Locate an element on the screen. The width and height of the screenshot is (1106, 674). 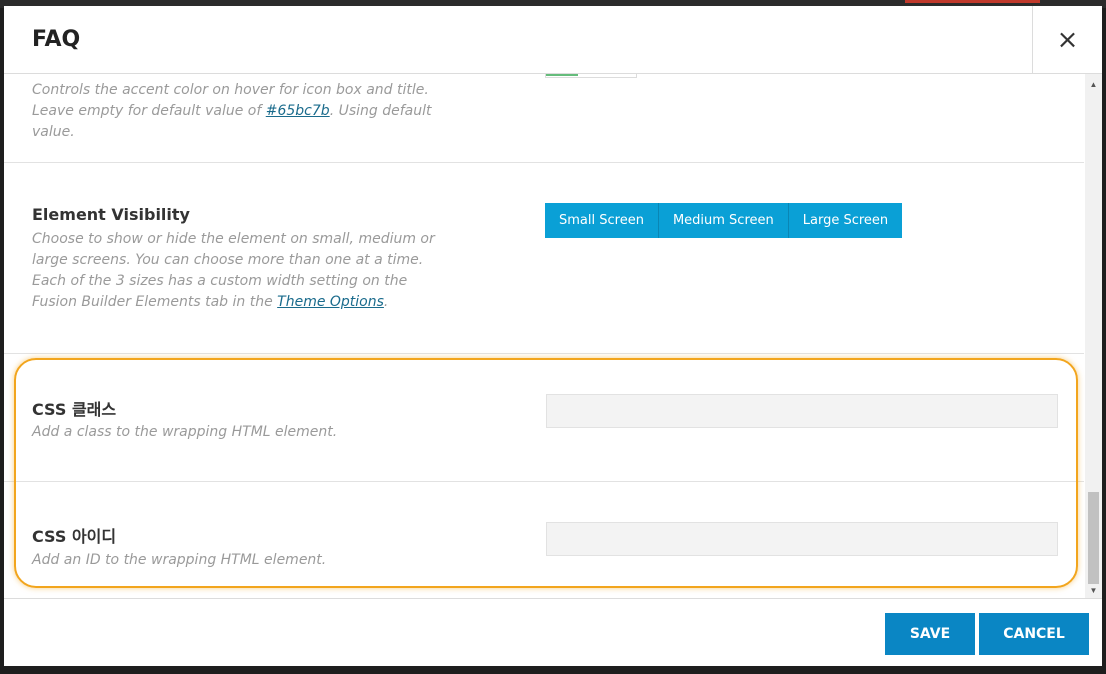
visibility-button-group: Small Screen Medium Screen Large Screen is located at coordinates (724, 220).